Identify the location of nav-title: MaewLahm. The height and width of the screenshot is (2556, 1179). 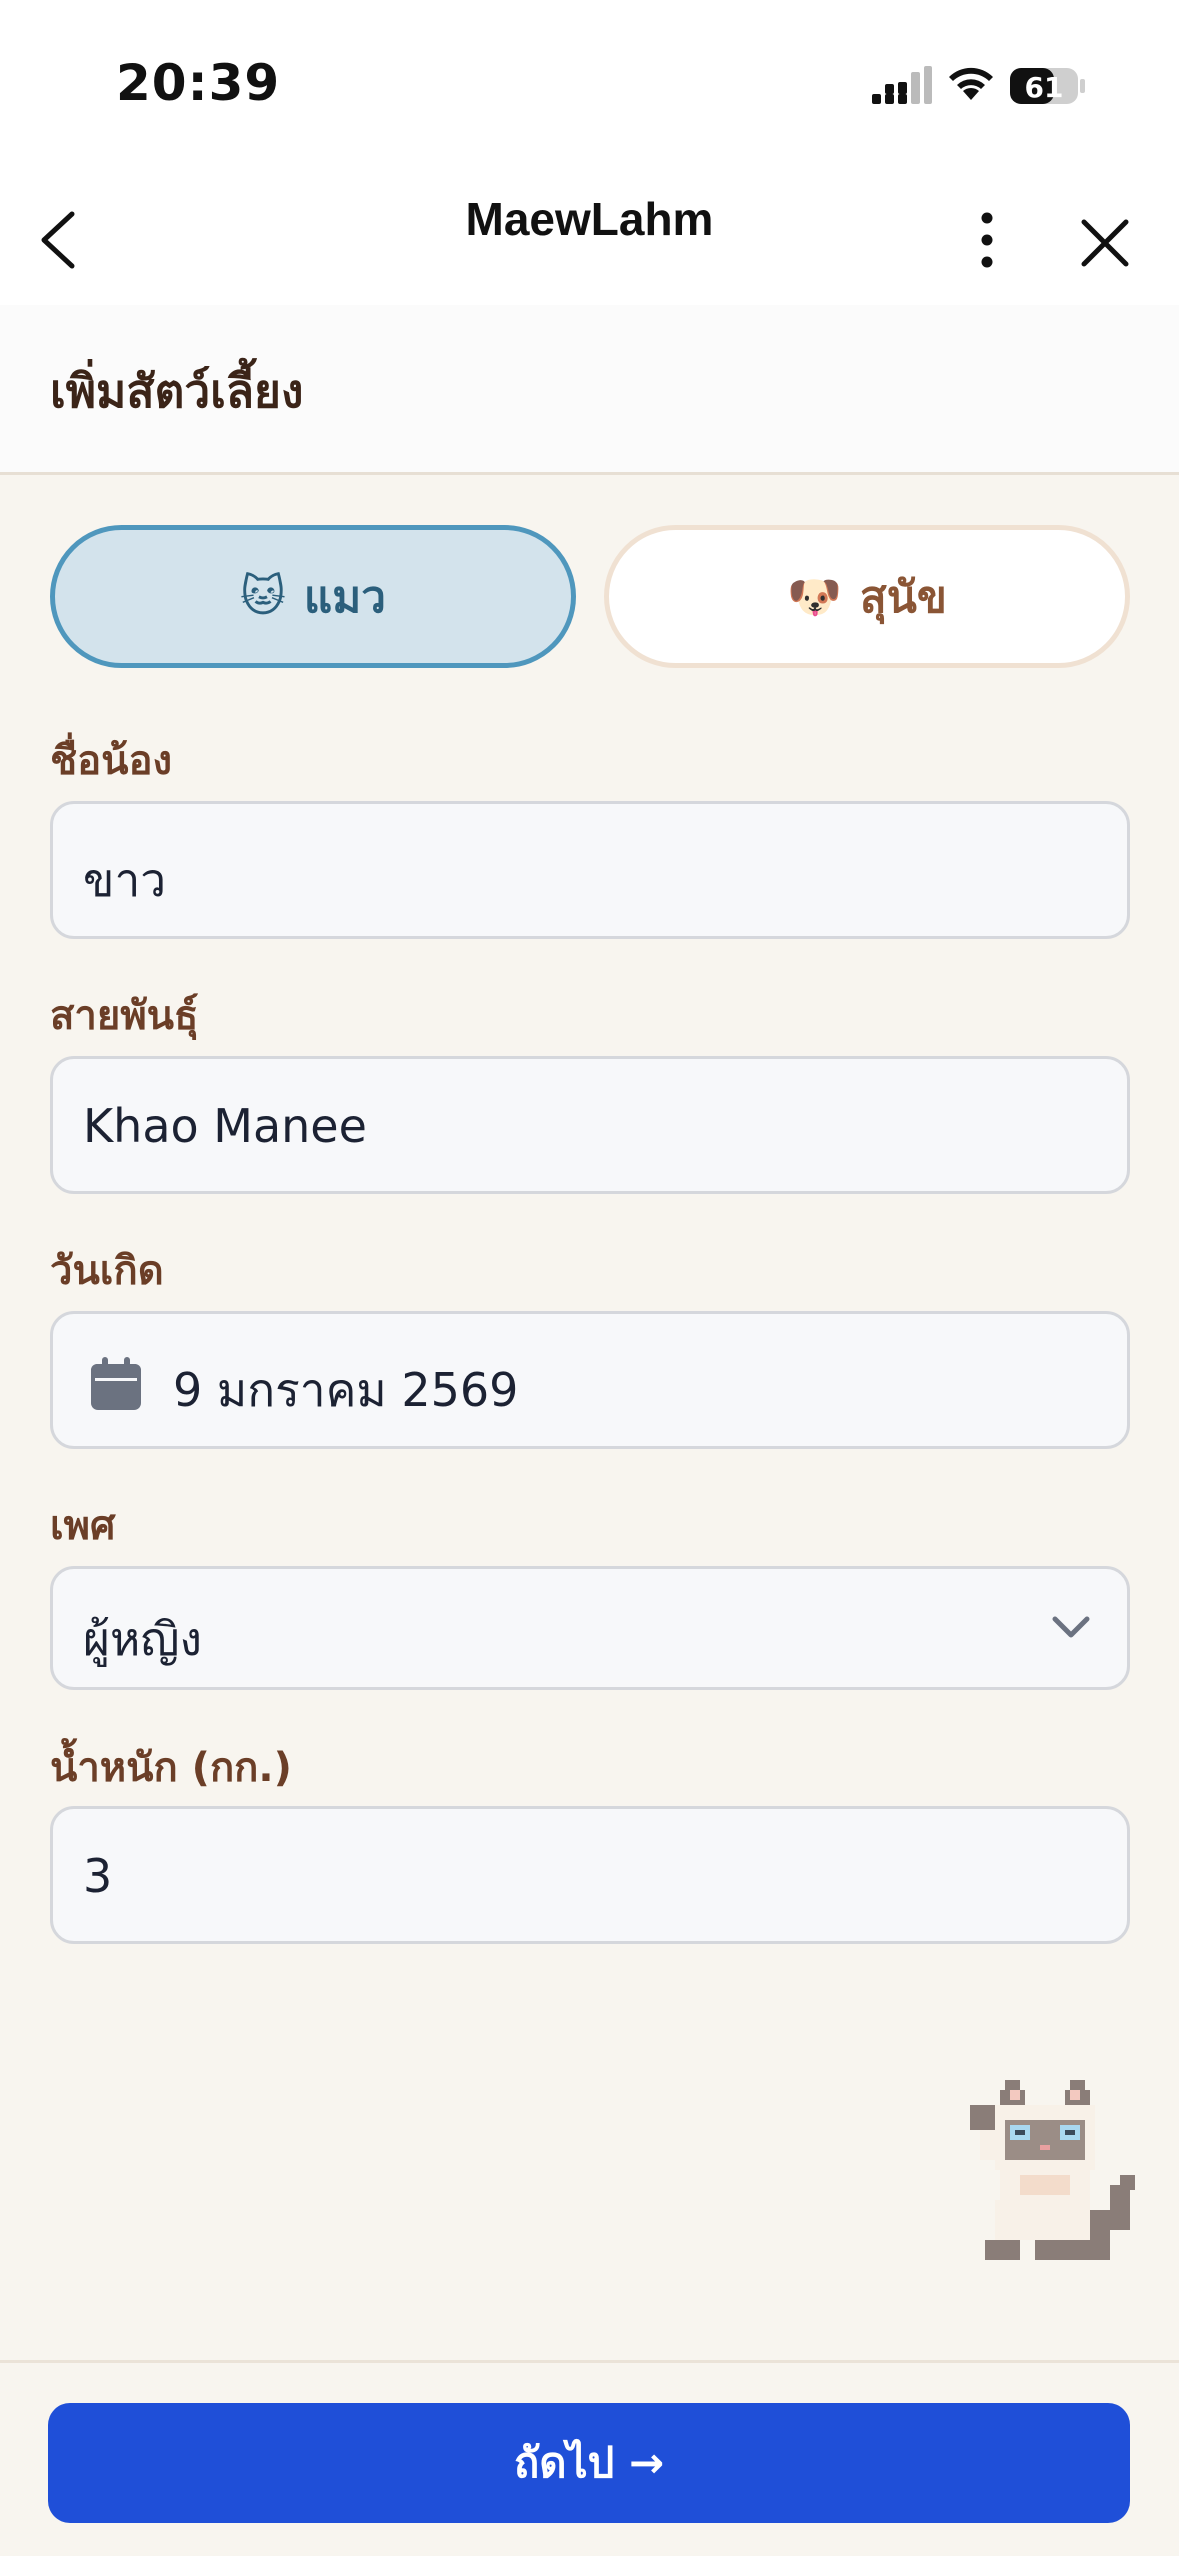
(589, 219).